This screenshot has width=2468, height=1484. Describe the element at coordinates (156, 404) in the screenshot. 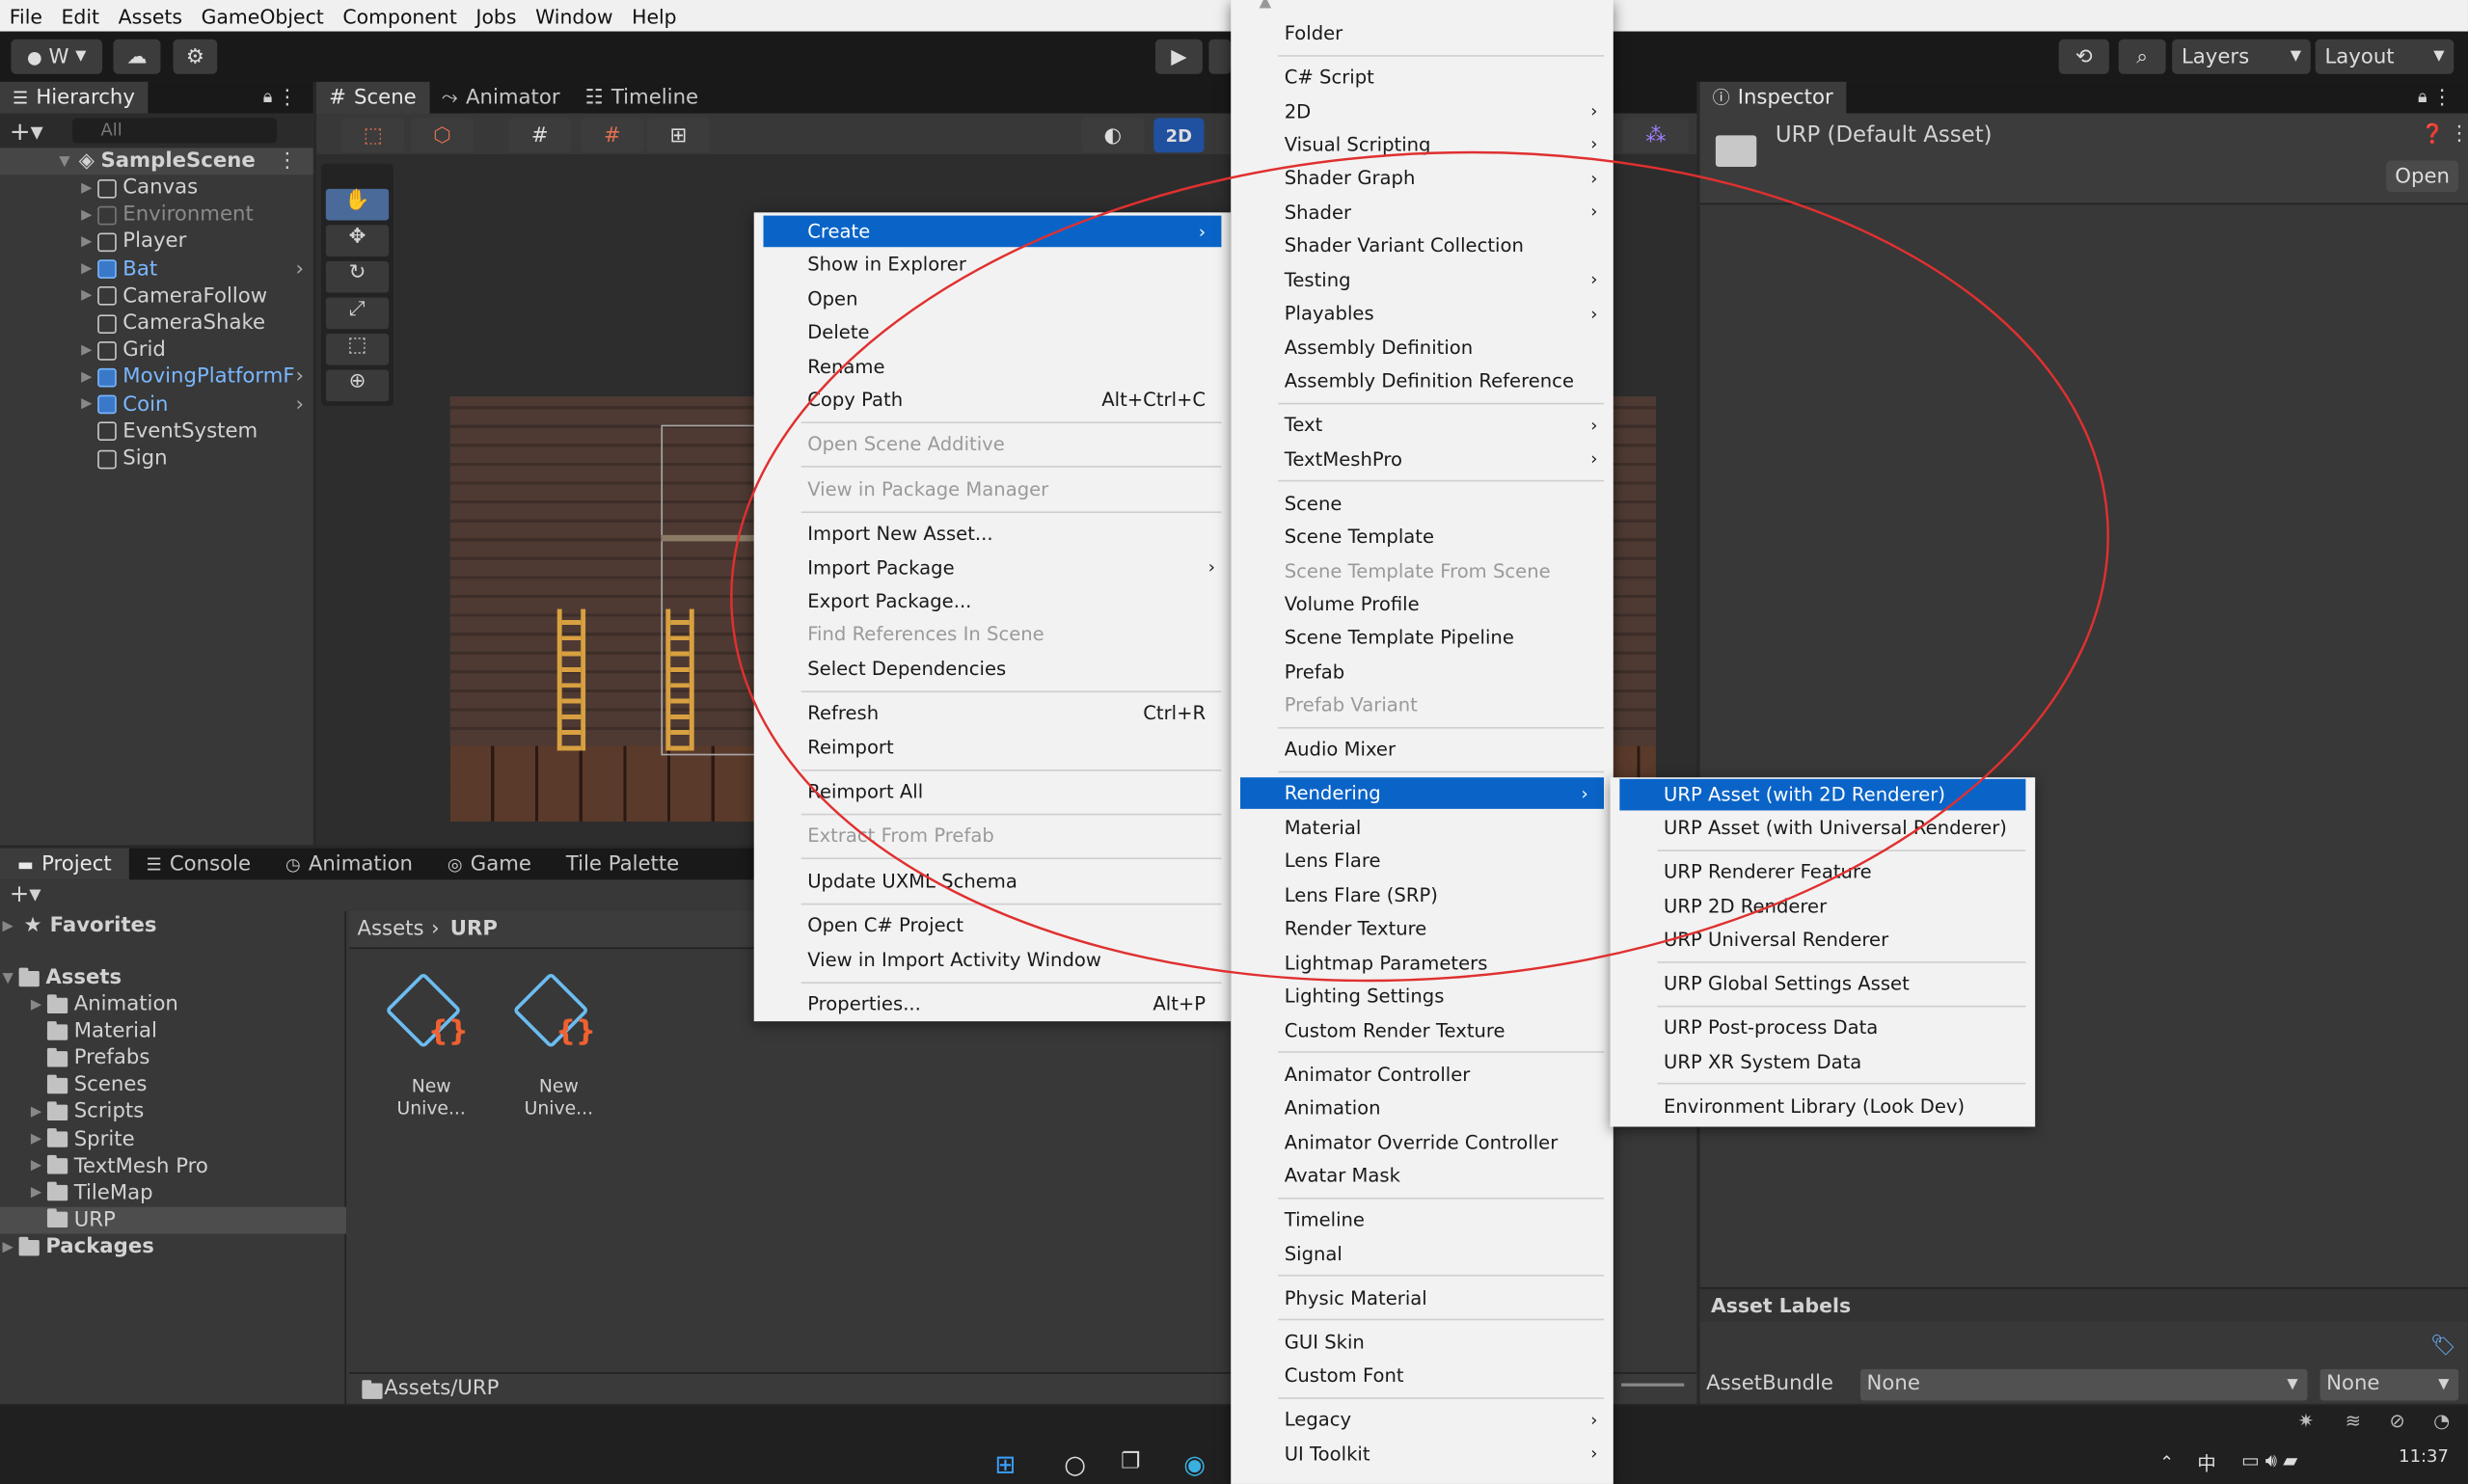

I see `hierarchy-item: ▶ Coin ›` at that location.